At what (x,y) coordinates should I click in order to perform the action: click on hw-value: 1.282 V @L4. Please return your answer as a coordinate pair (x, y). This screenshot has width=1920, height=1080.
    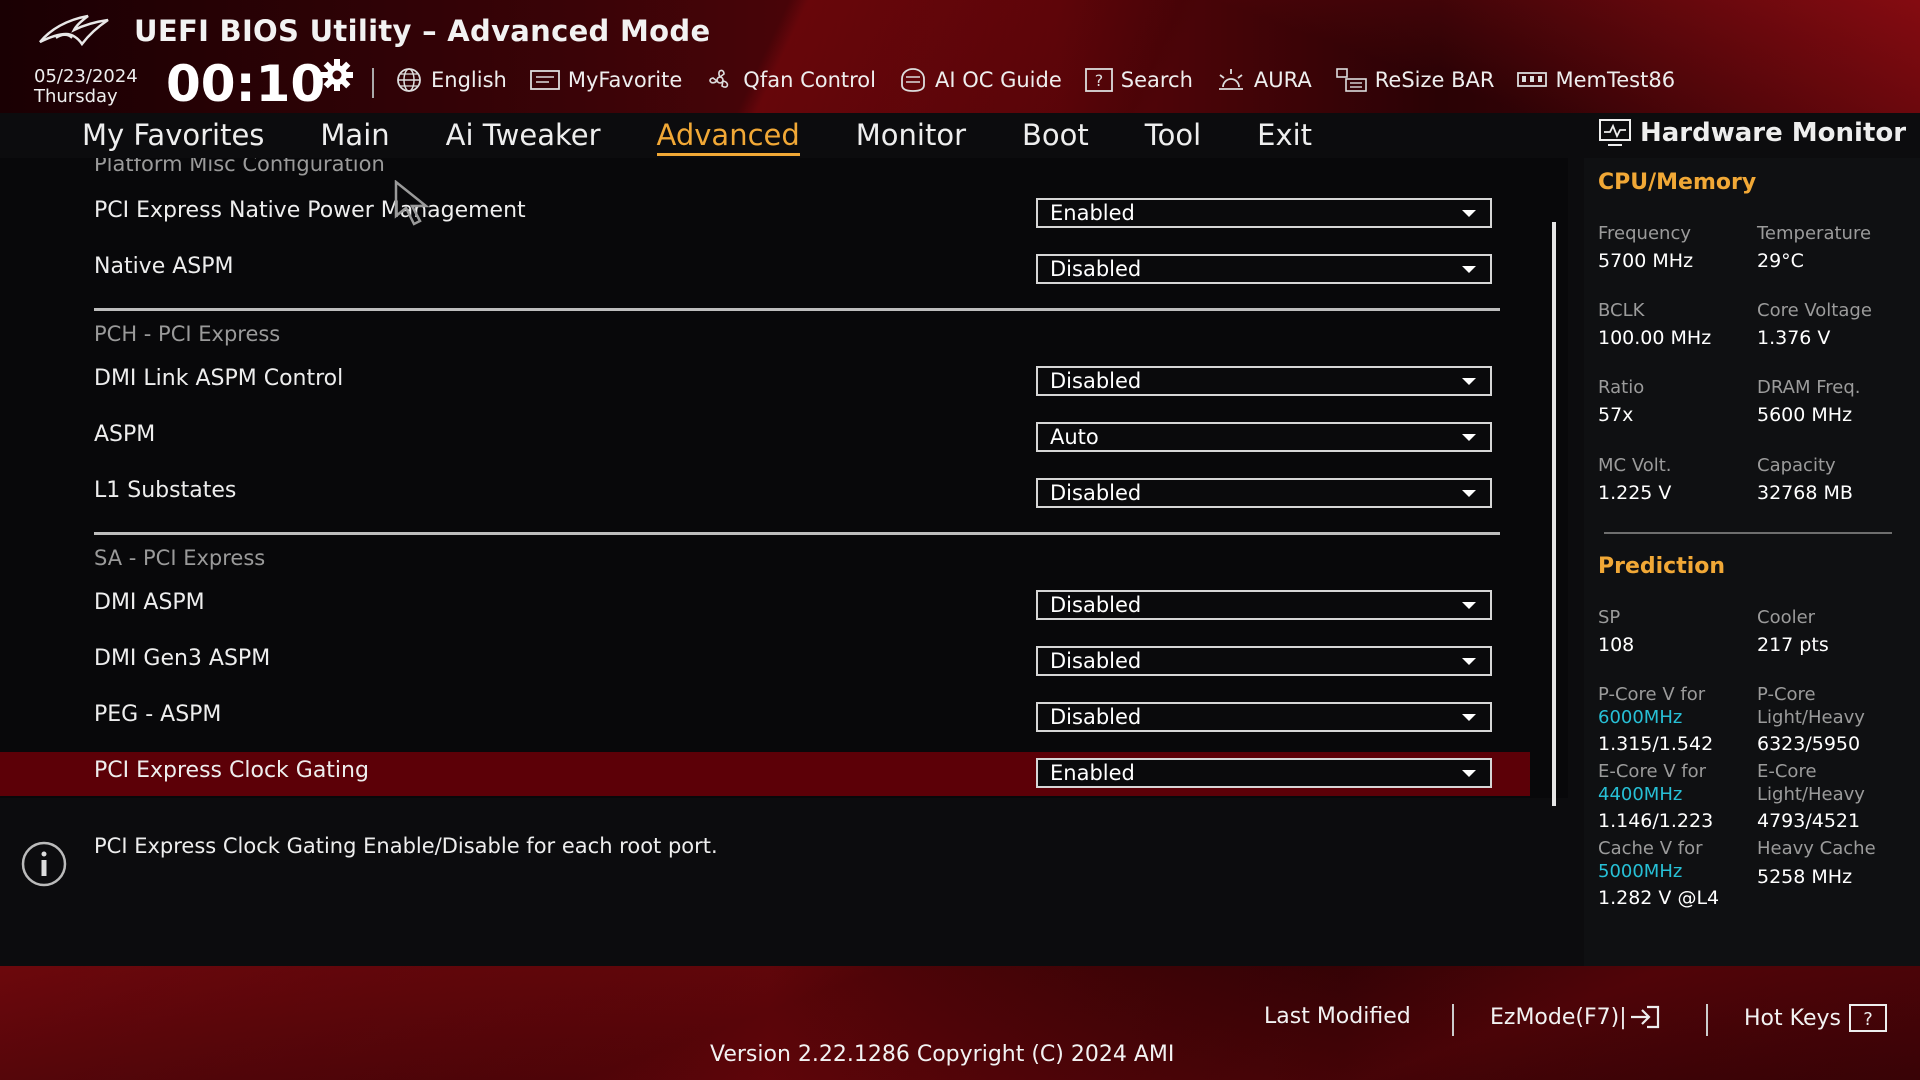
    Looking at the image, I should click on (1659, 898).